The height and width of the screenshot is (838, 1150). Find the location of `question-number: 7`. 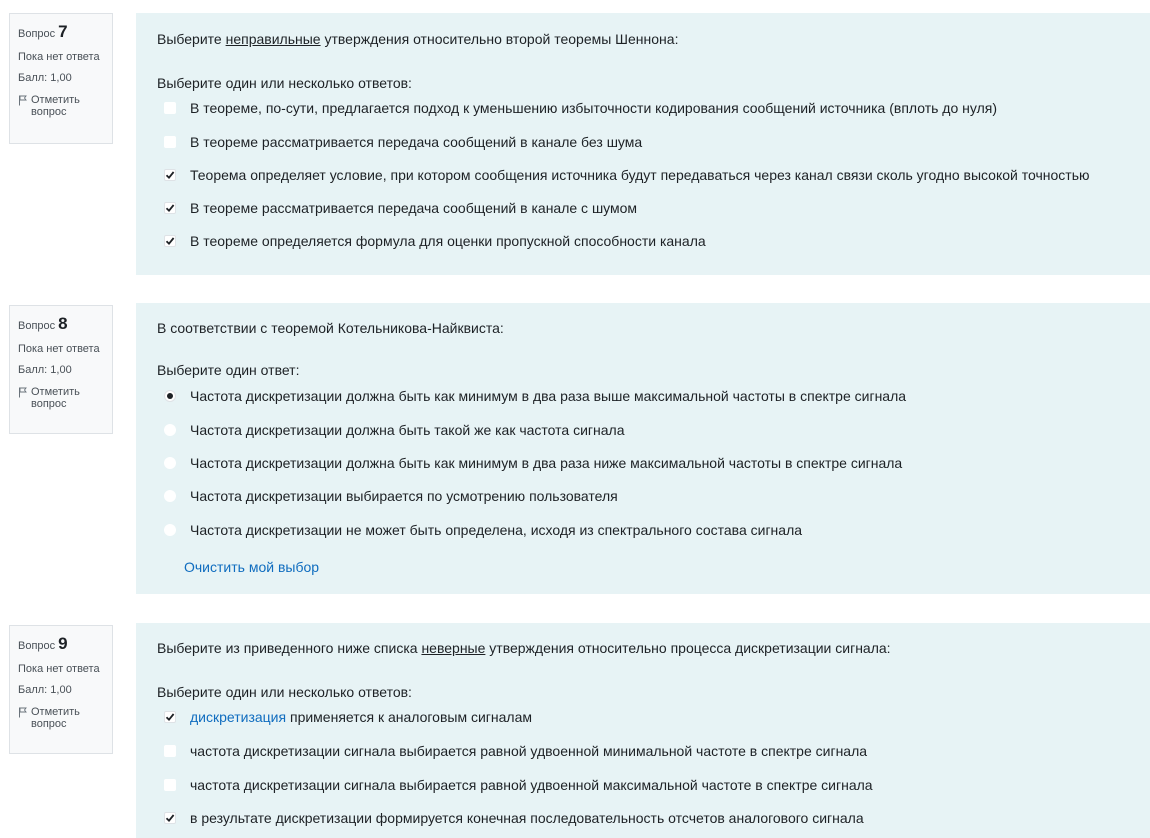

question-number: 7 is located at coordinates (63, 31).